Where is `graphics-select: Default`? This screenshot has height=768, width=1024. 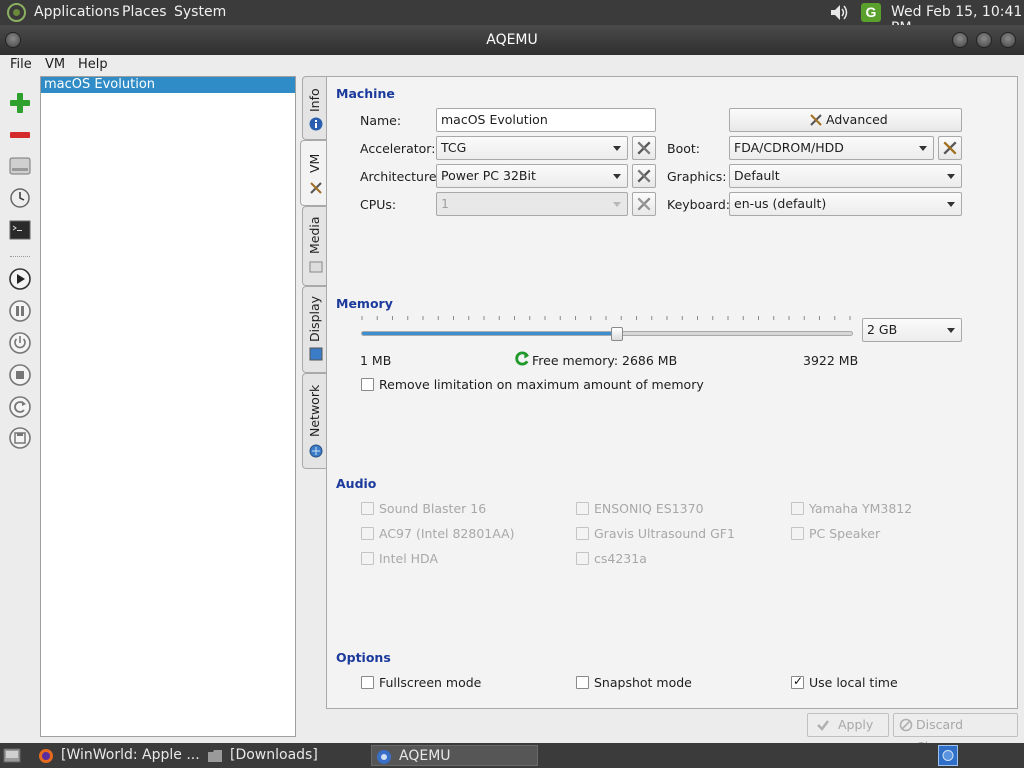 graphics-select: Default is located at coordinates (845, 176).